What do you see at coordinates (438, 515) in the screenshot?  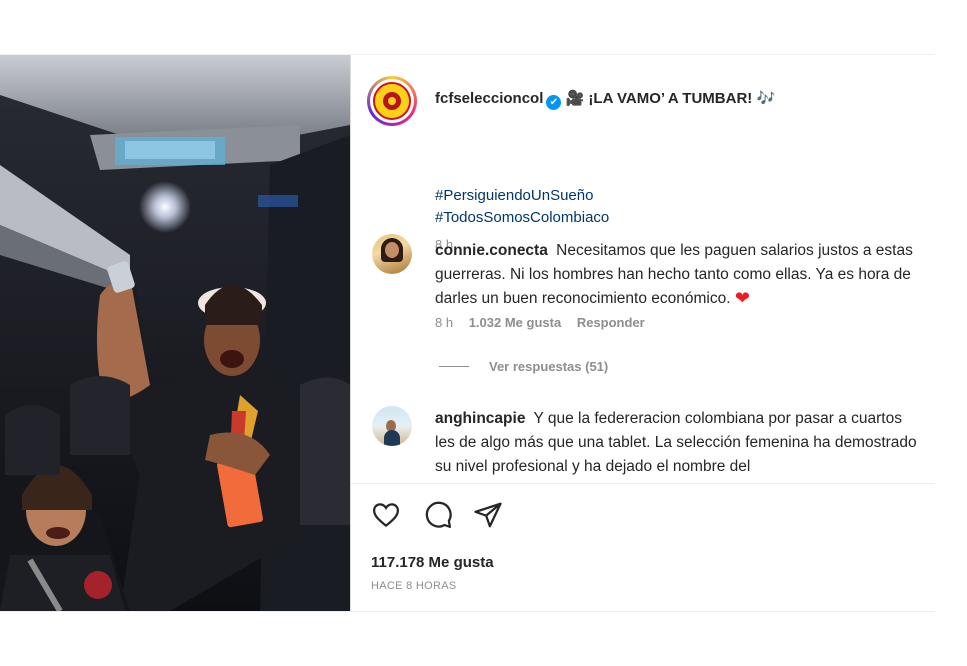 I see `comment-icon` at bounding box center [438, 515].